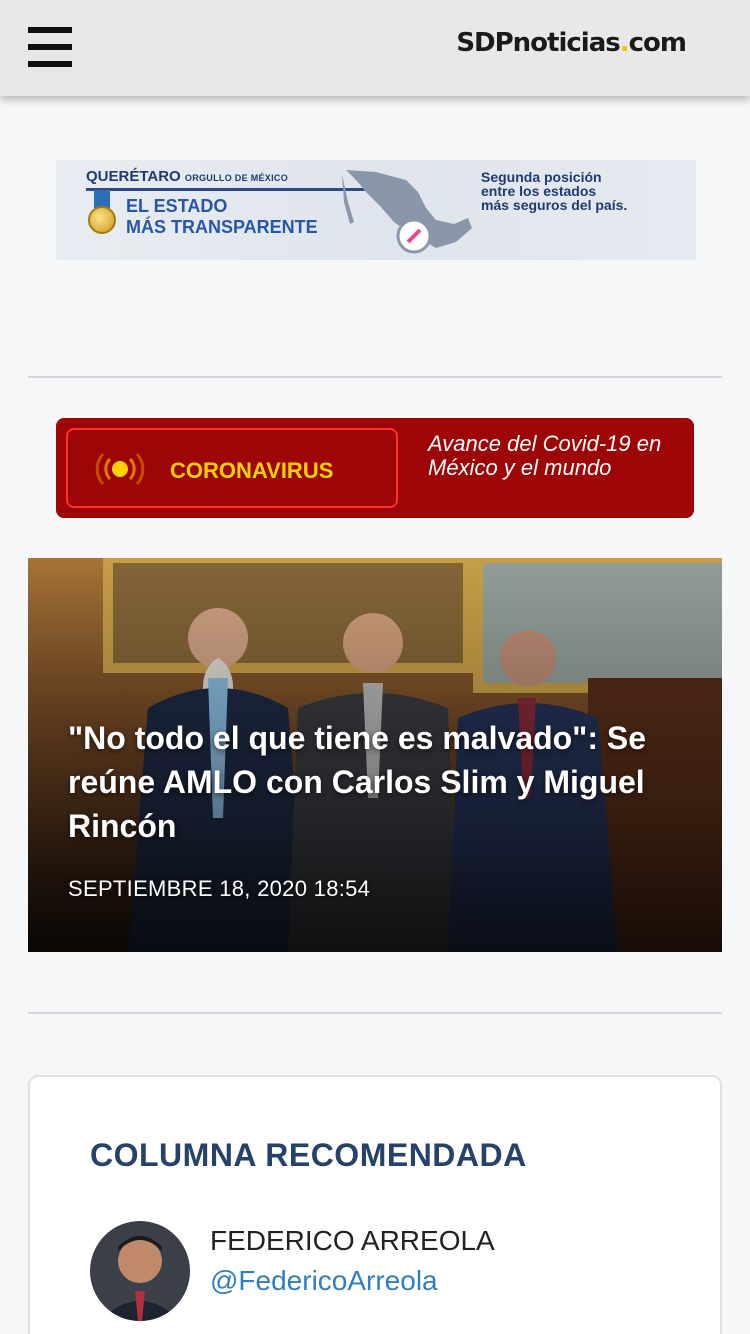 Image resolution: width=750 pixels, height=1334 pixels. Describe the element at coordinates (352, 1241) in the screenshot. I see `author-name: FEDERICO ARREOLA` at that location.